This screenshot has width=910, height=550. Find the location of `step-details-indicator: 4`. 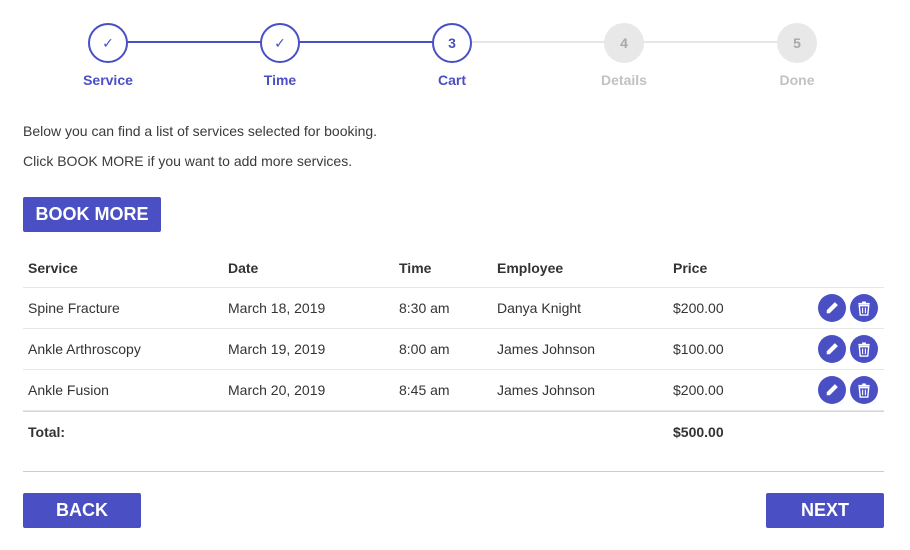

step-details-indicator: 4 is located at coordinates (624, 43).